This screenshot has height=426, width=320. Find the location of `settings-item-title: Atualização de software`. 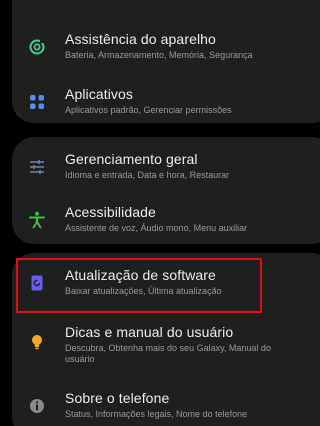

settings-item-title: Atualização de software is located at coordinates (140, 275).